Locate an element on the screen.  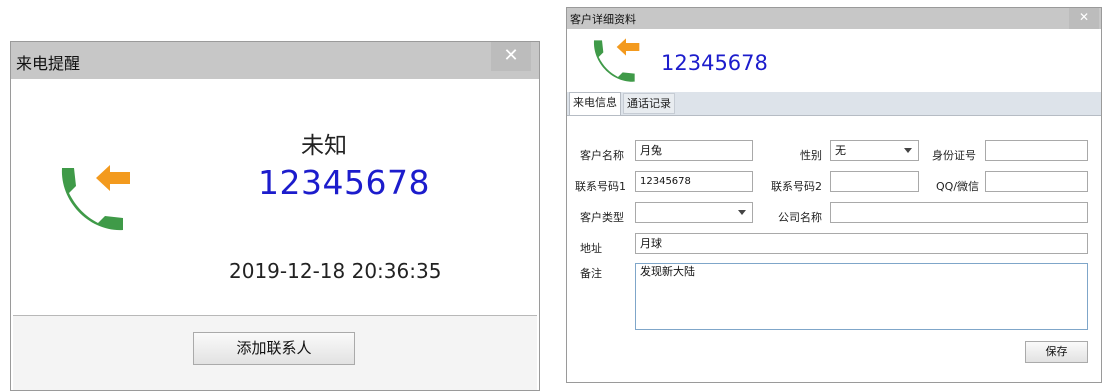
company-field is located at coordinates (959, 212).